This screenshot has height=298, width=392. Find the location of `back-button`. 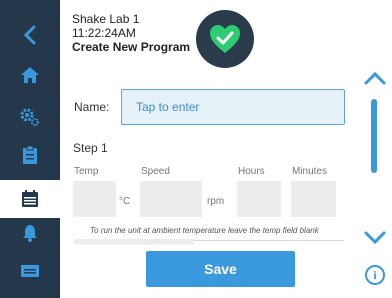

back-button is located at coordinates (30, 35).